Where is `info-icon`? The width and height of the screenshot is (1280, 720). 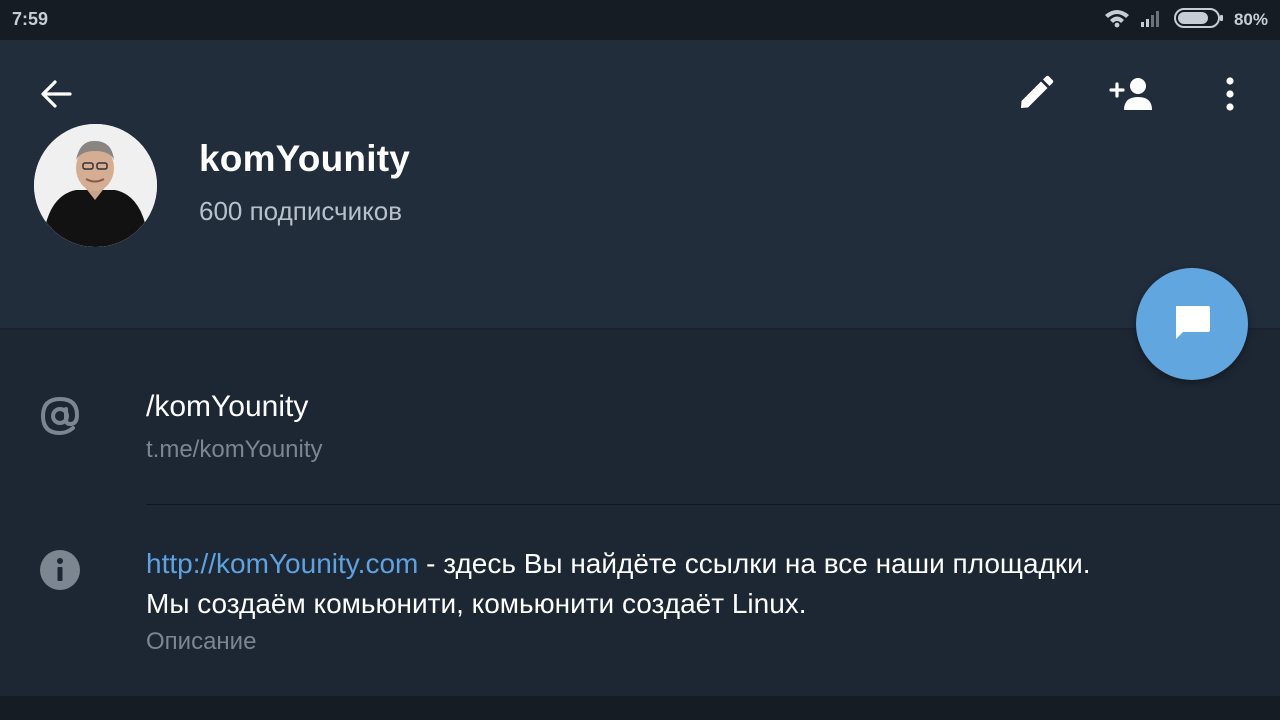 info-icon is located at coordinates (60, 570).